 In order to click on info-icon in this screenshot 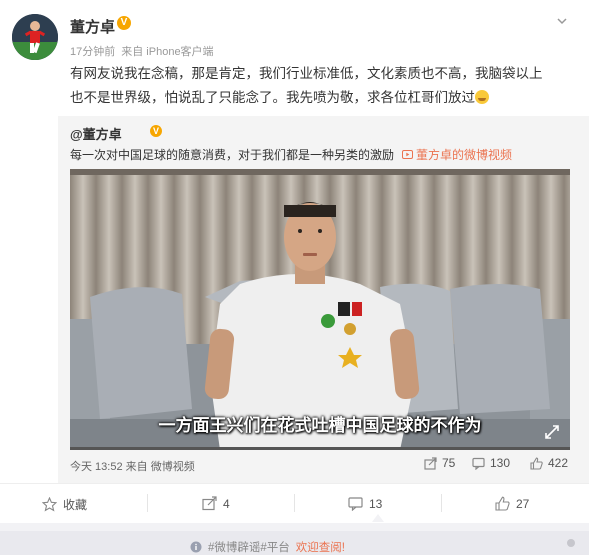, I will do `click(196, 547)`.